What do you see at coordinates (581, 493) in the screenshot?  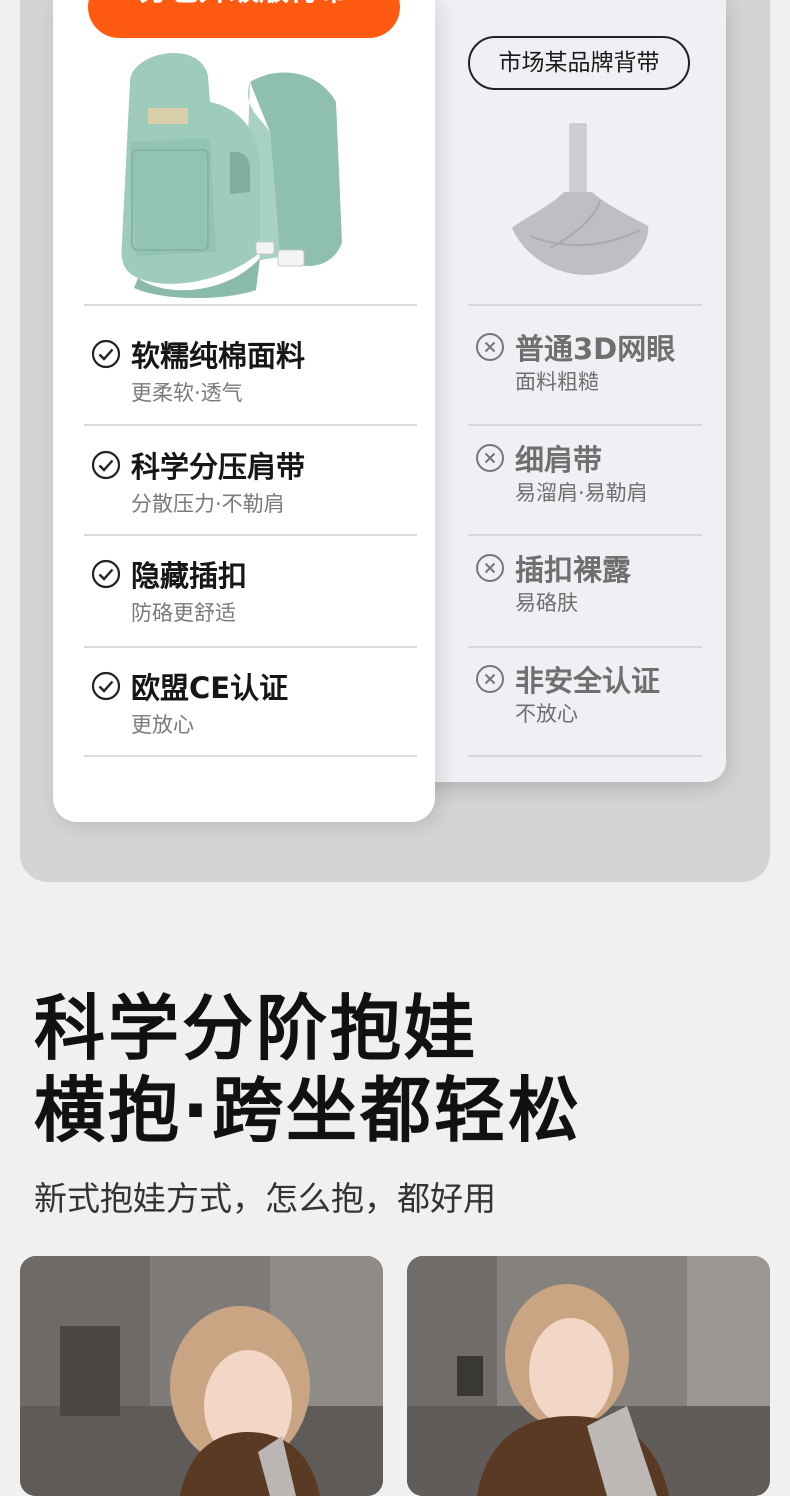 I see `feature-subtitle: 易溜肩·易勒肩` at bounding box center [581, 493].